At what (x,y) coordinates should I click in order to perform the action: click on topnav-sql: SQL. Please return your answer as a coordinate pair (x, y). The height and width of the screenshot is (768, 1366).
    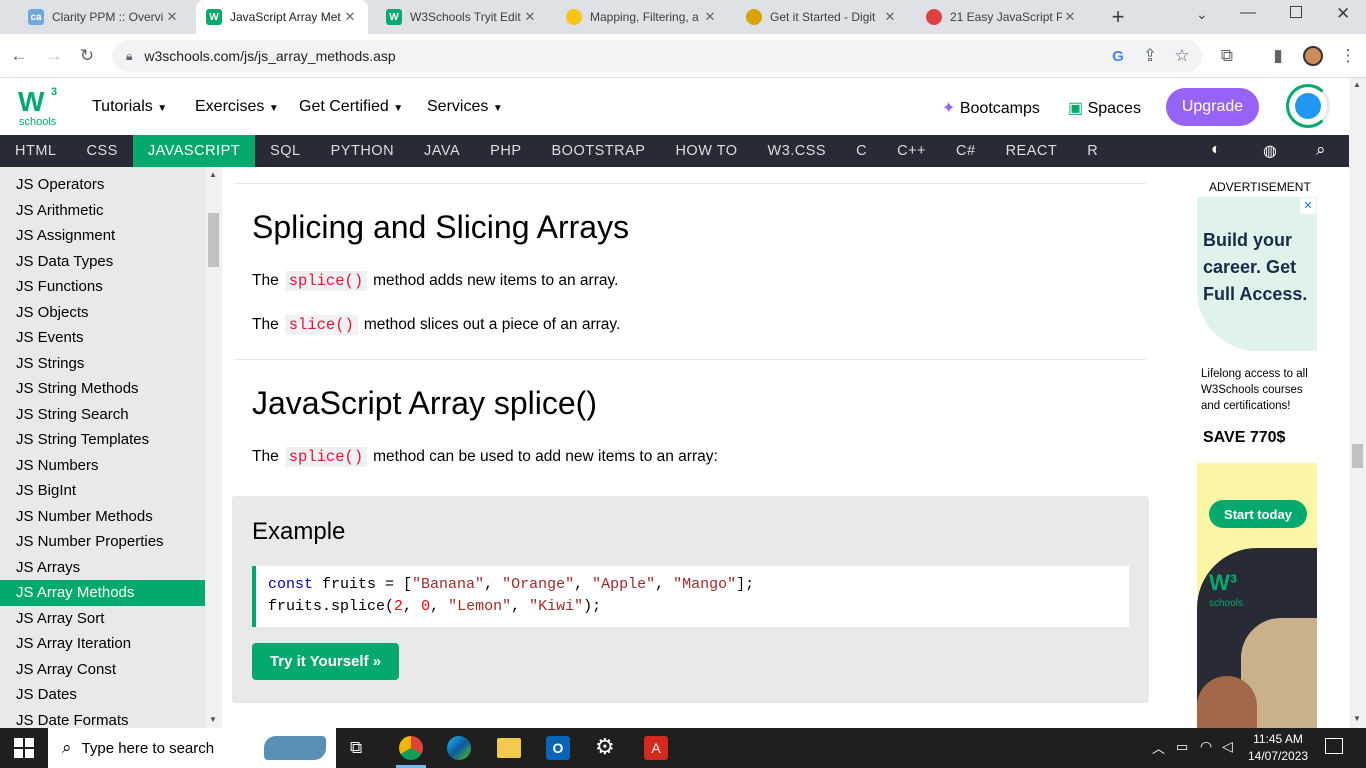
    Looking at the image, I should click on (285, 151).